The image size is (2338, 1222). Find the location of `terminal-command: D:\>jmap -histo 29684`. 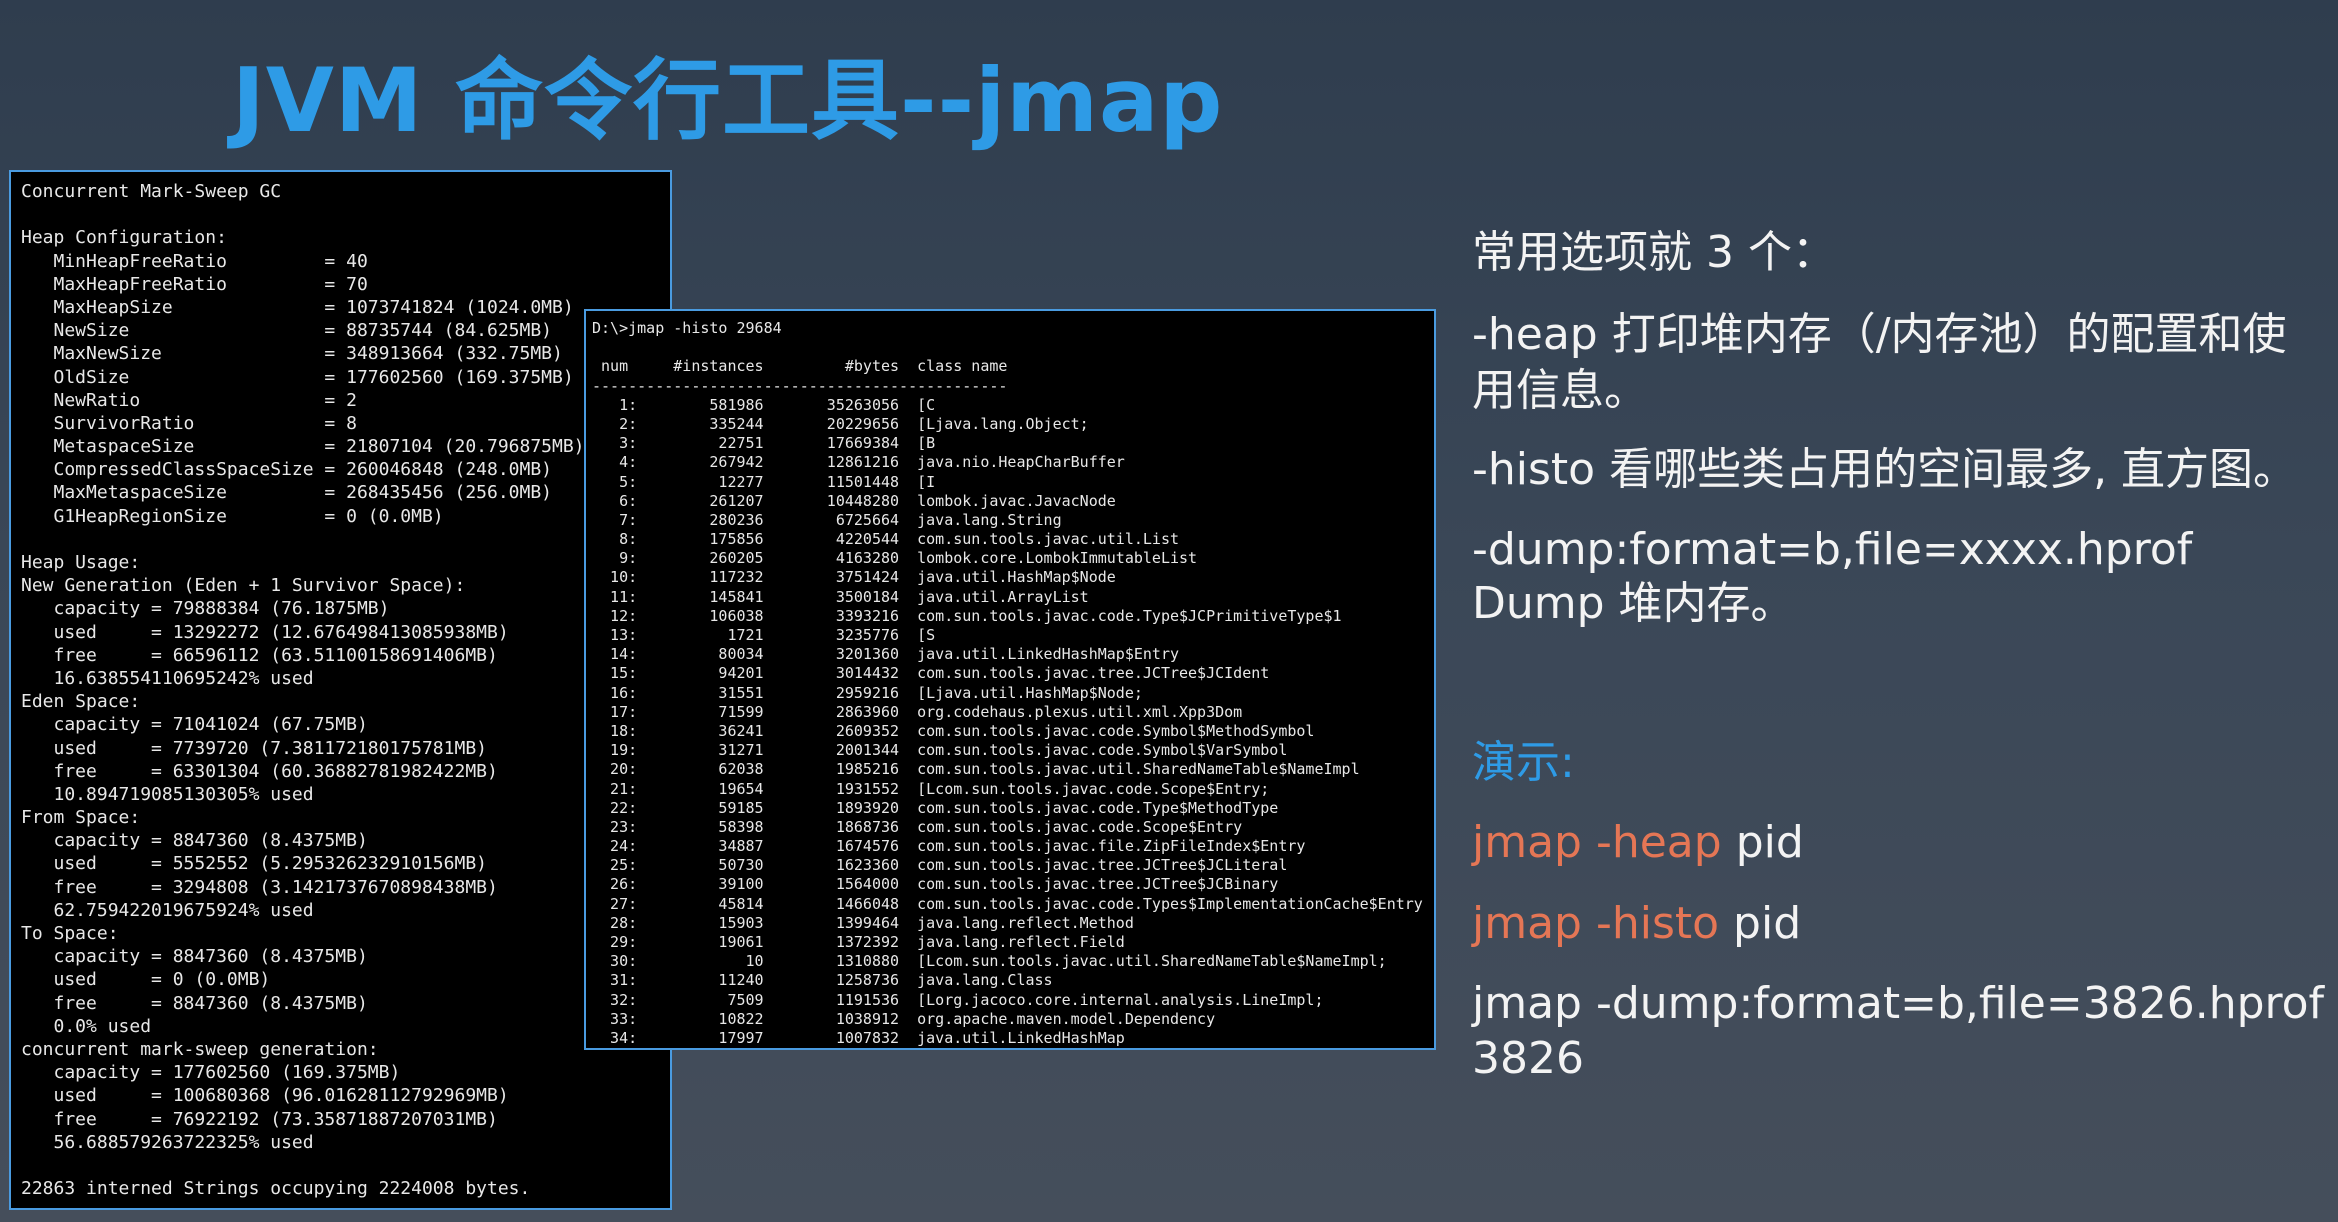

terminal-command: D:\>jmap -histo 29684 is located at coordinates (687, 328).